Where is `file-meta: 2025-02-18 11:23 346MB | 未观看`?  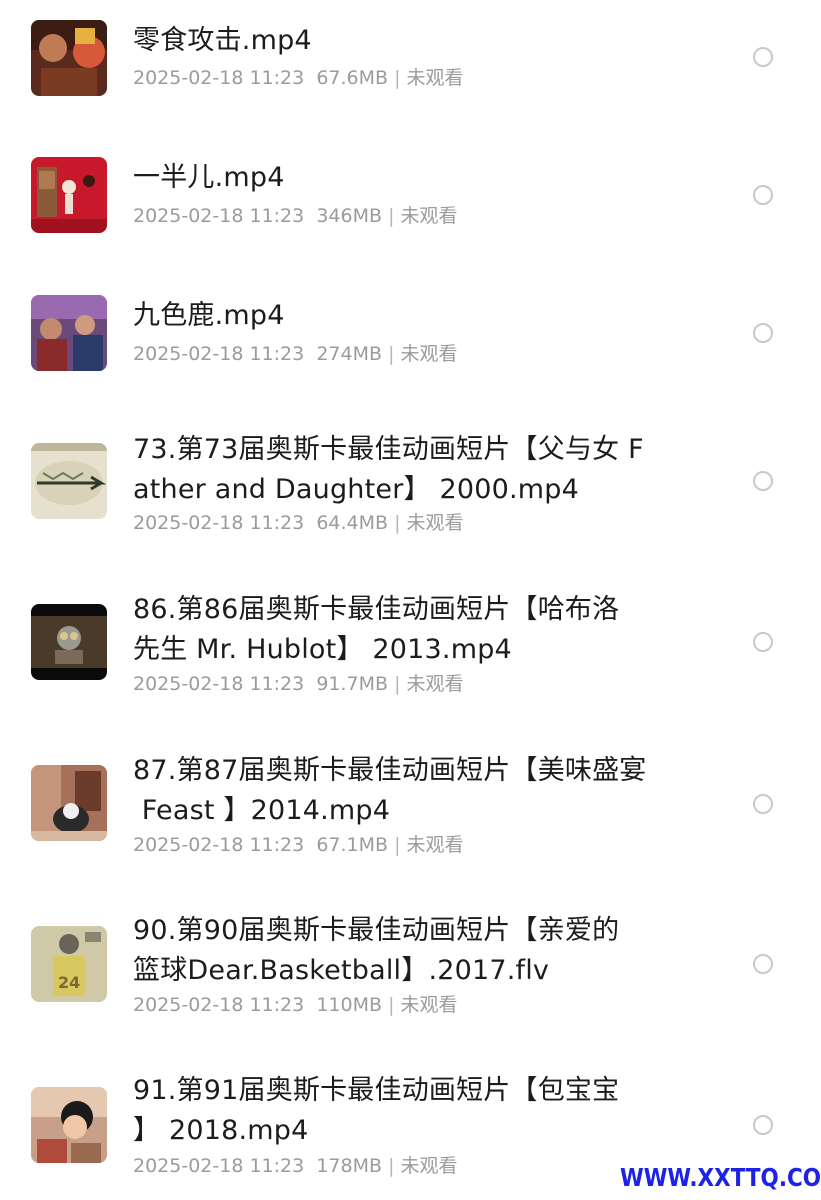 file-meta: 2025-02-18 11:23 346MB | 未观看 is located at coordinates (295, 216).